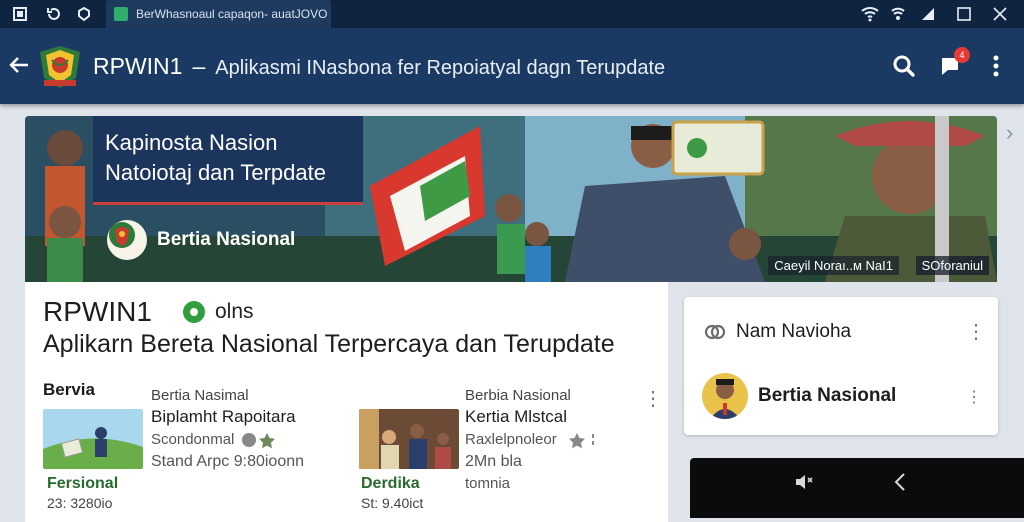 The height and width of the screenshot is (522, 1024). I want to click on news-headline: Biplamht Rapoitara, so click(223, 416).